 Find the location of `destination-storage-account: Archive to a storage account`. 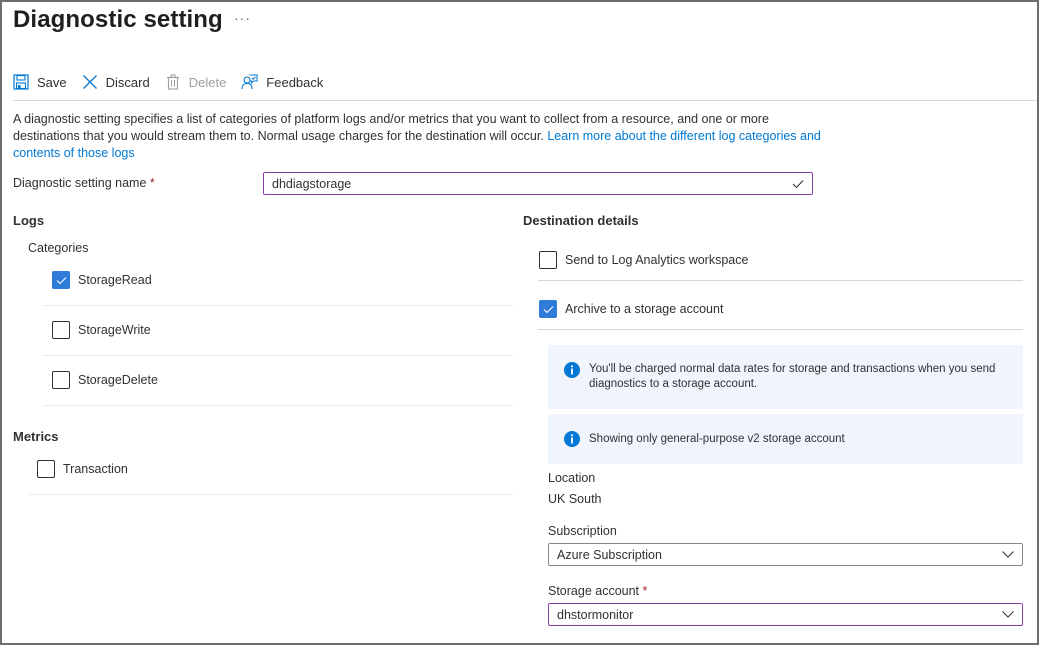

destination-storage-account: Archive to a storage account is located at coordinates (631, 309).